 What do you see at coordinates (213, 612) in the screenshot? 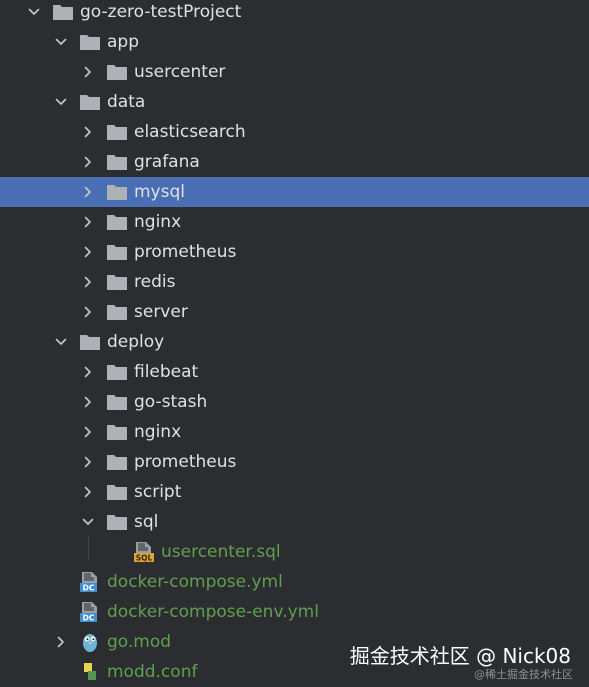
I see `tree-item-label: docker-compose-env.yml` at bounding box center [213, 612].